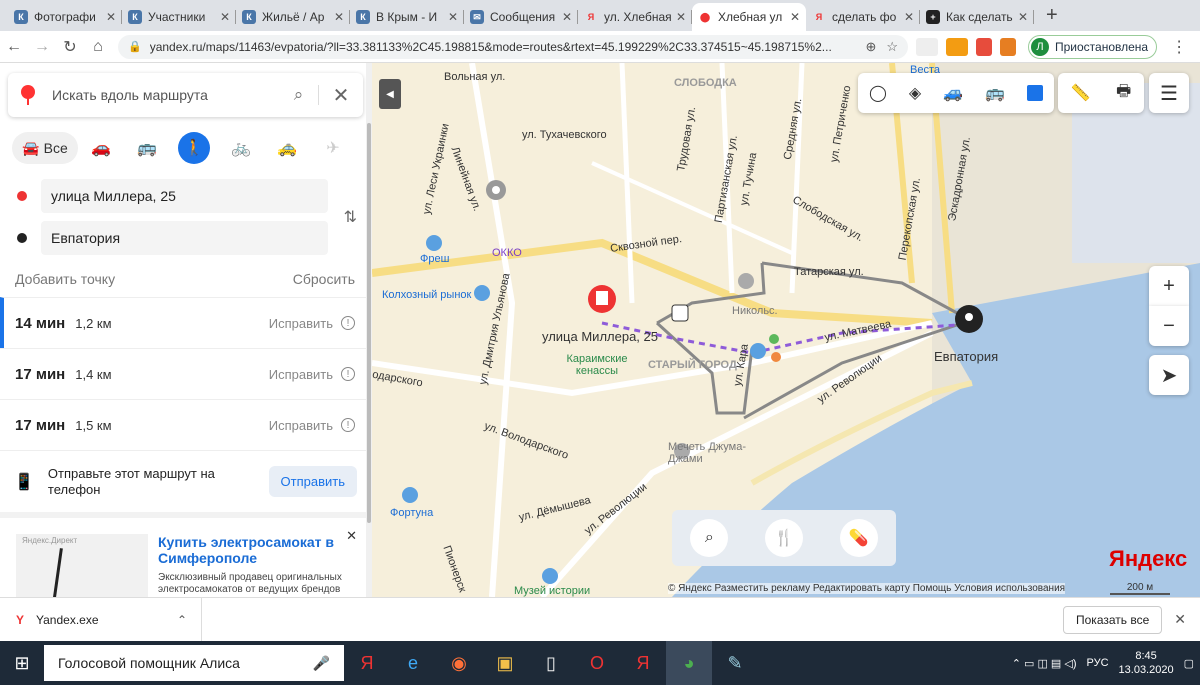  I want to click on traffic-icon: ◯, so click(878, 93).